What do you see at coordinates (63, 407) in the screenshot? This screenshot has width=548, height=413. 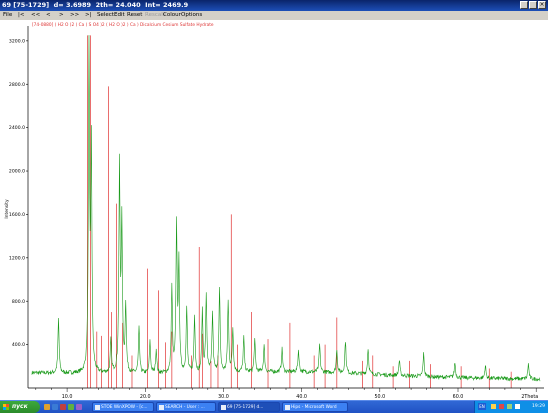 I see `quicklaunch-app-icon` at bounding box center [63, 407].